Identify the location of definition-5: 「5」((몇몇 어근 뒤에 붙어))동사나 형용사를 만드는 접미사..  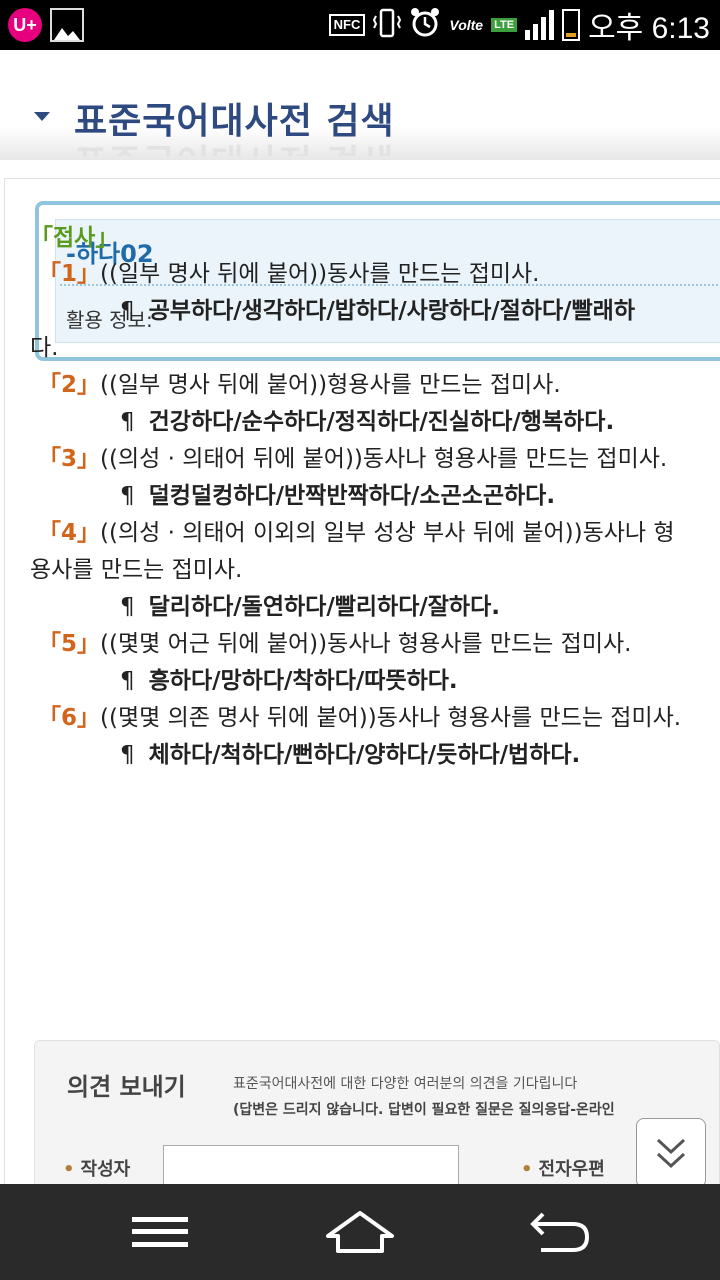
(379, 644).